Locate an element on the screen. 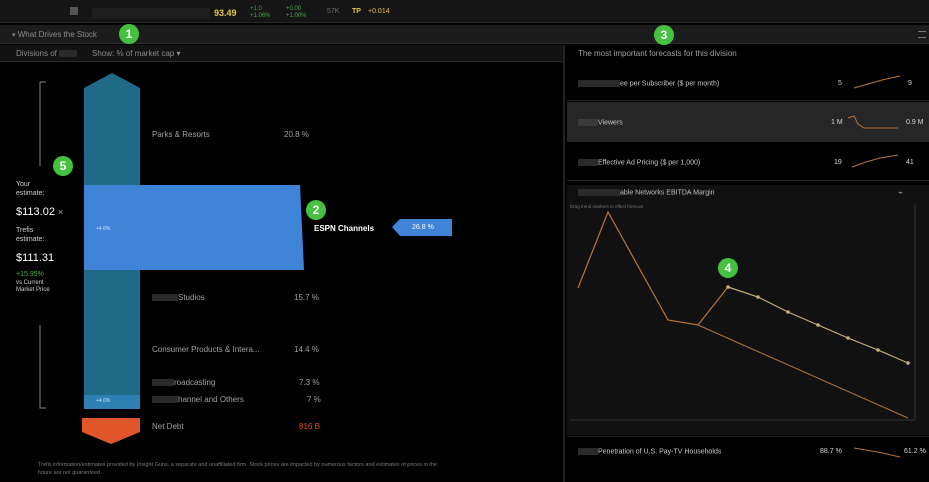 The height and width of the screenshot is (482, 929). difference-label: vs Current Market Price is located at coordinates (33, 286).